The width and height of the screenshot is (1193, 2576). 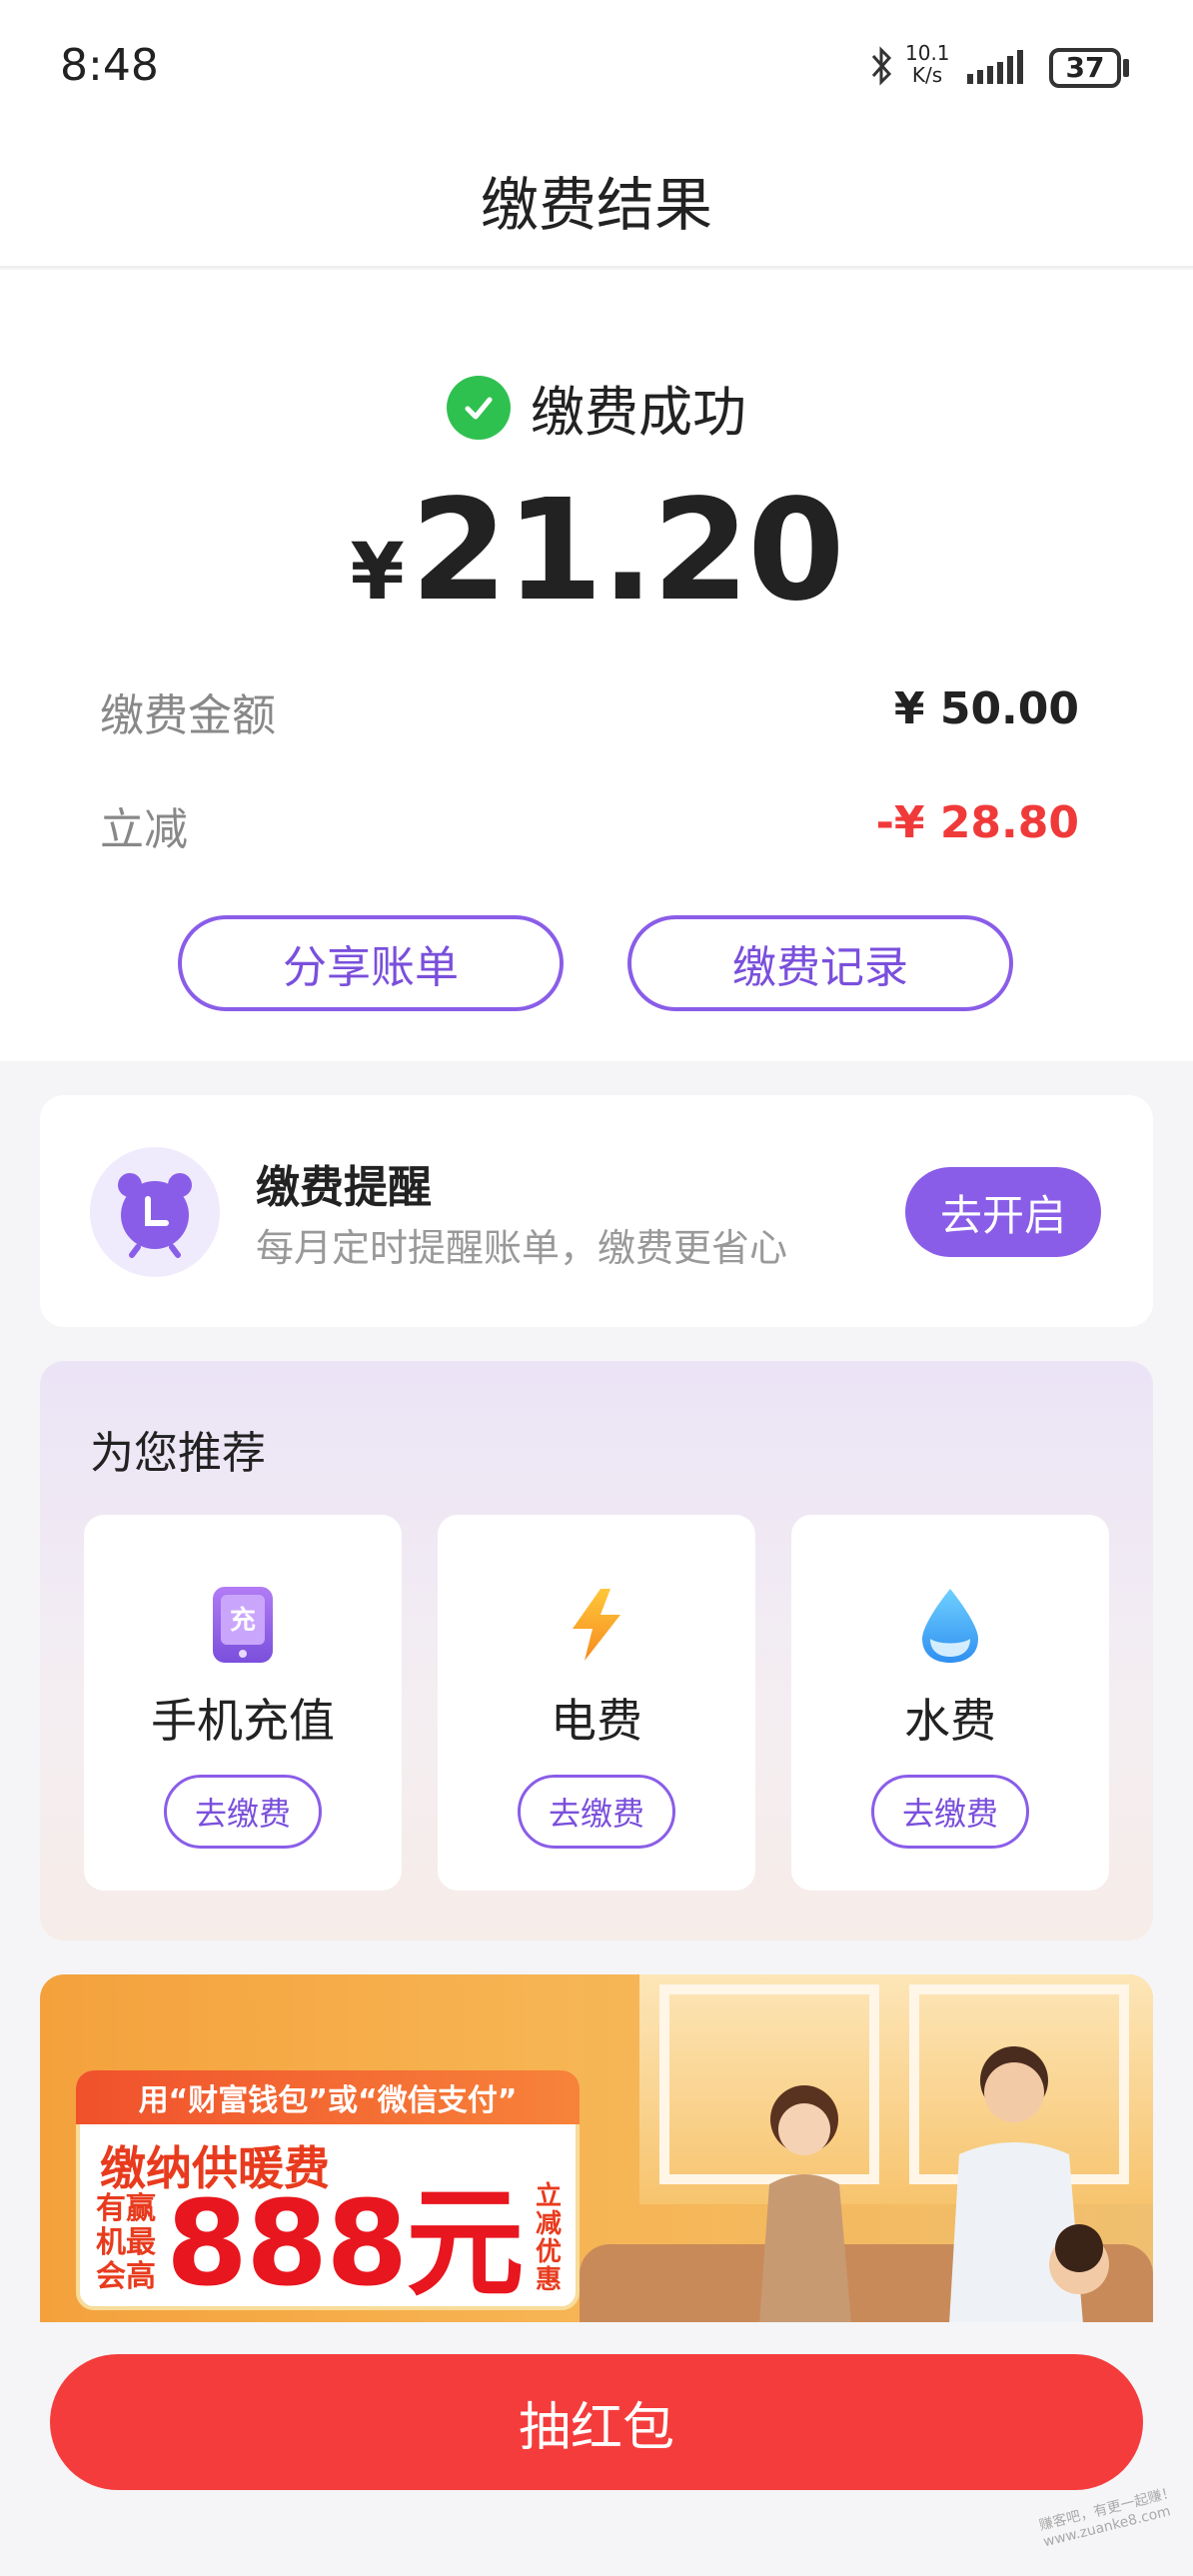 I want to click on payment-amount-label: 缴费金额, so click(x=188, y=715).